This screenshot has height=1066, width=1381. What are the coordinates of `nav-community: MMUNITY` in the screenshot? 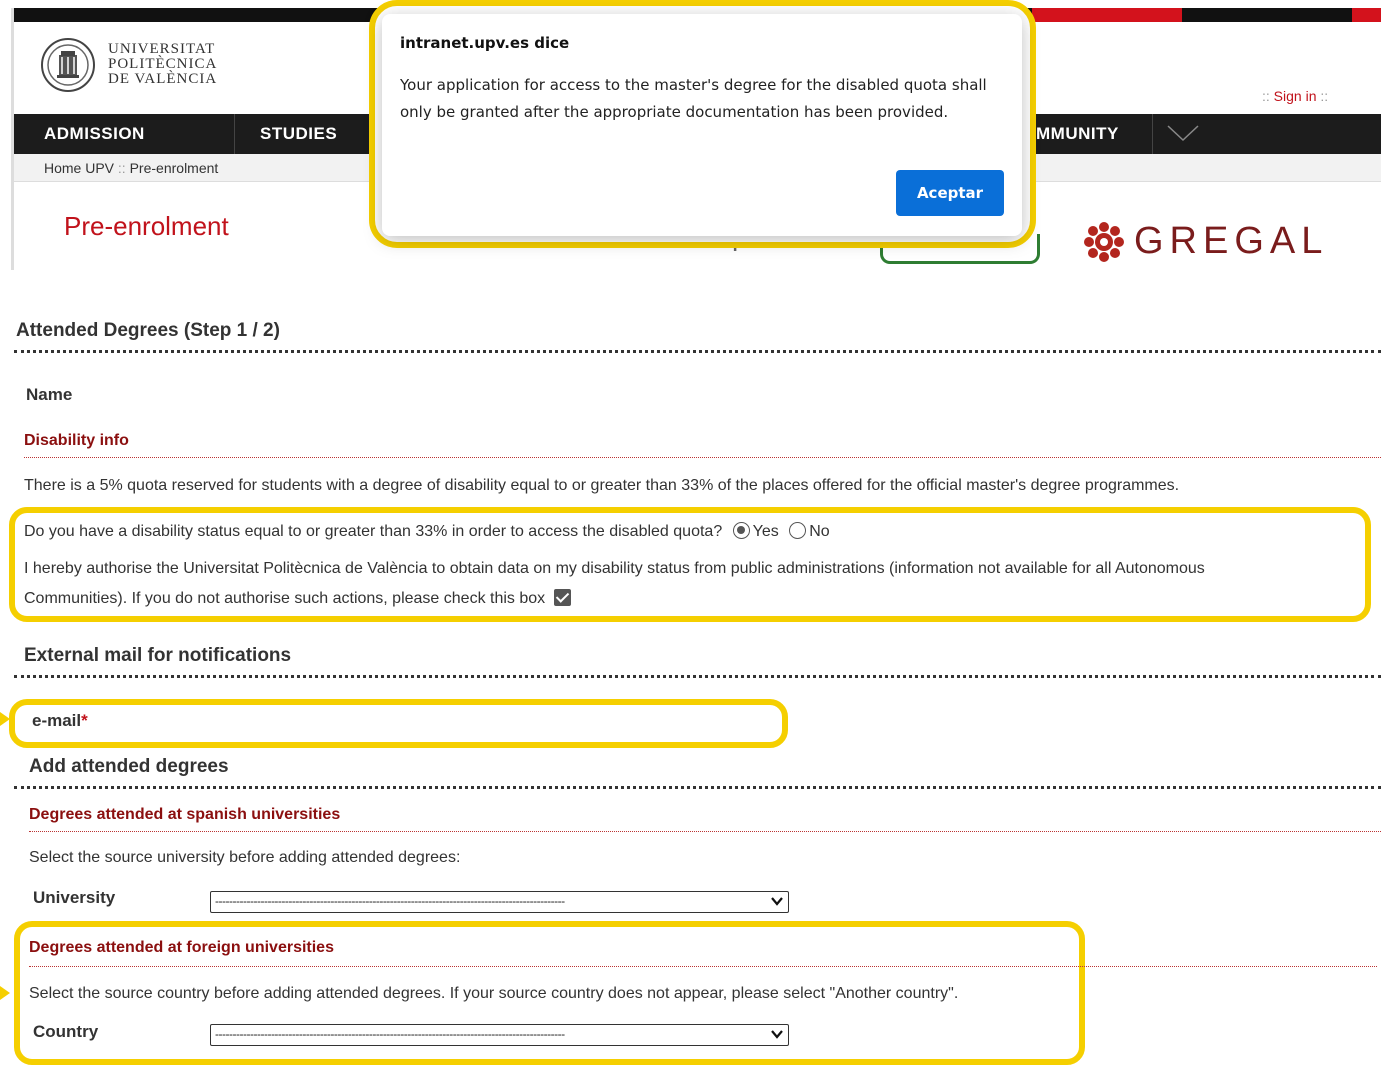 It's located at (1077, 134).